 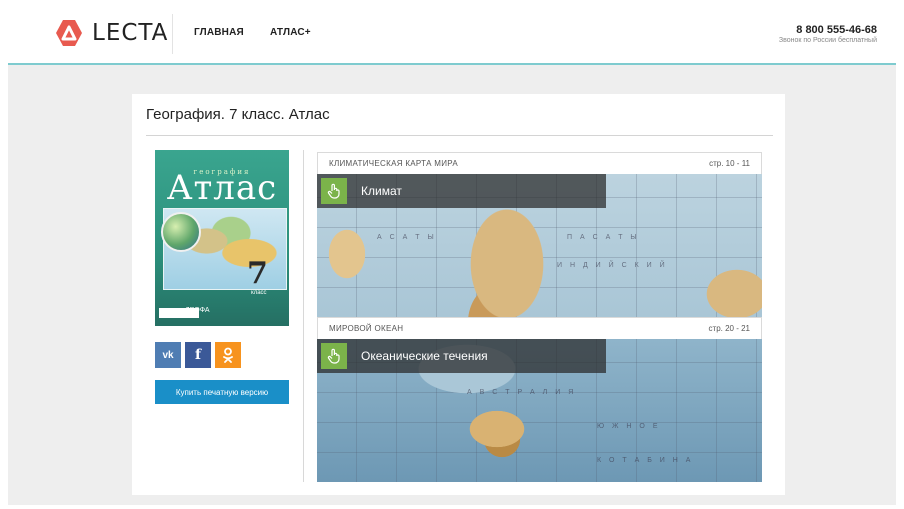 I want to click on map-topic-label: Климат, so click(x=381, y=191).